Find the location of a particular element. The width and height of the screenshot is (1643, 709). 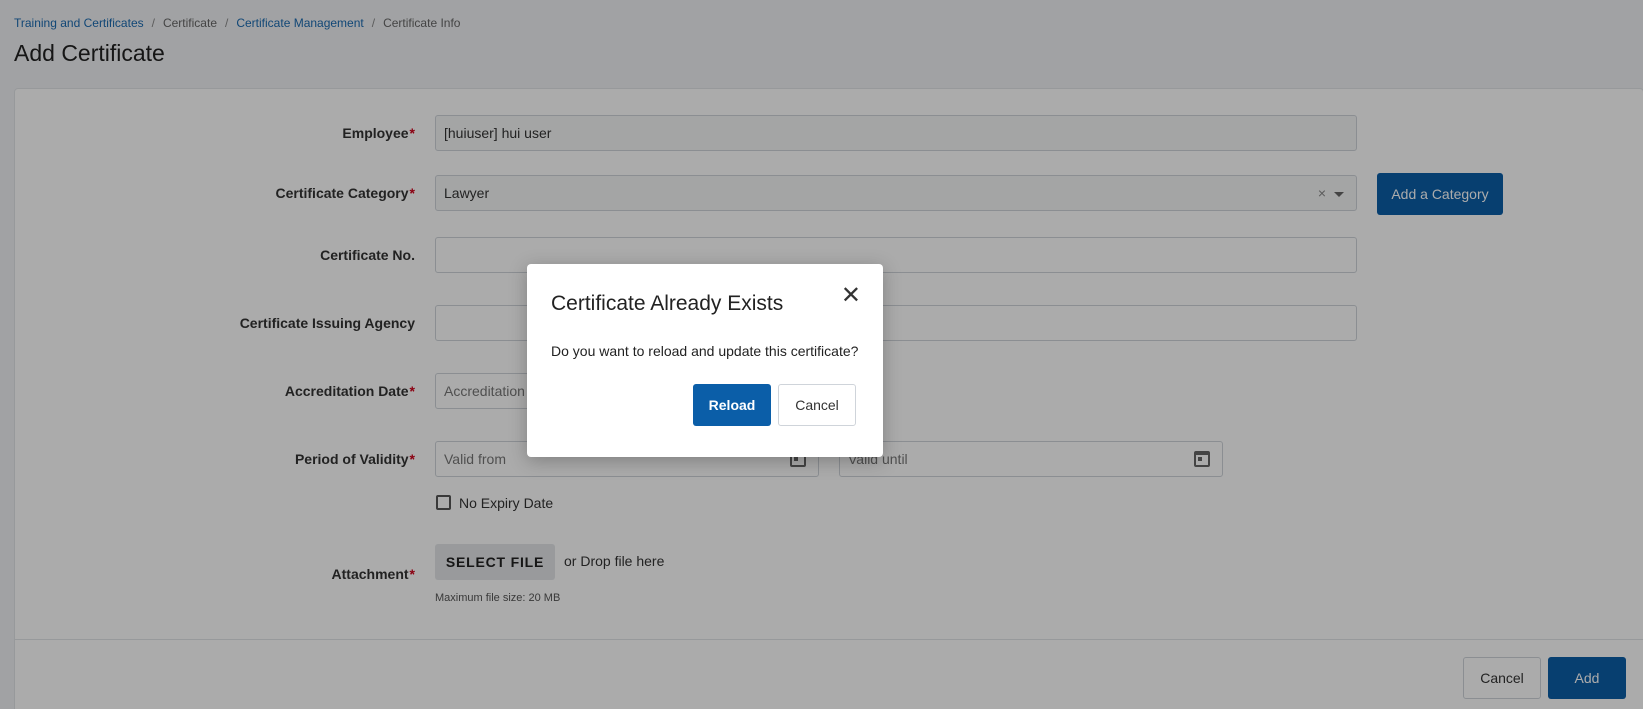

dialog-title: Certificate Already Exists is located at coordinates (667, 303).